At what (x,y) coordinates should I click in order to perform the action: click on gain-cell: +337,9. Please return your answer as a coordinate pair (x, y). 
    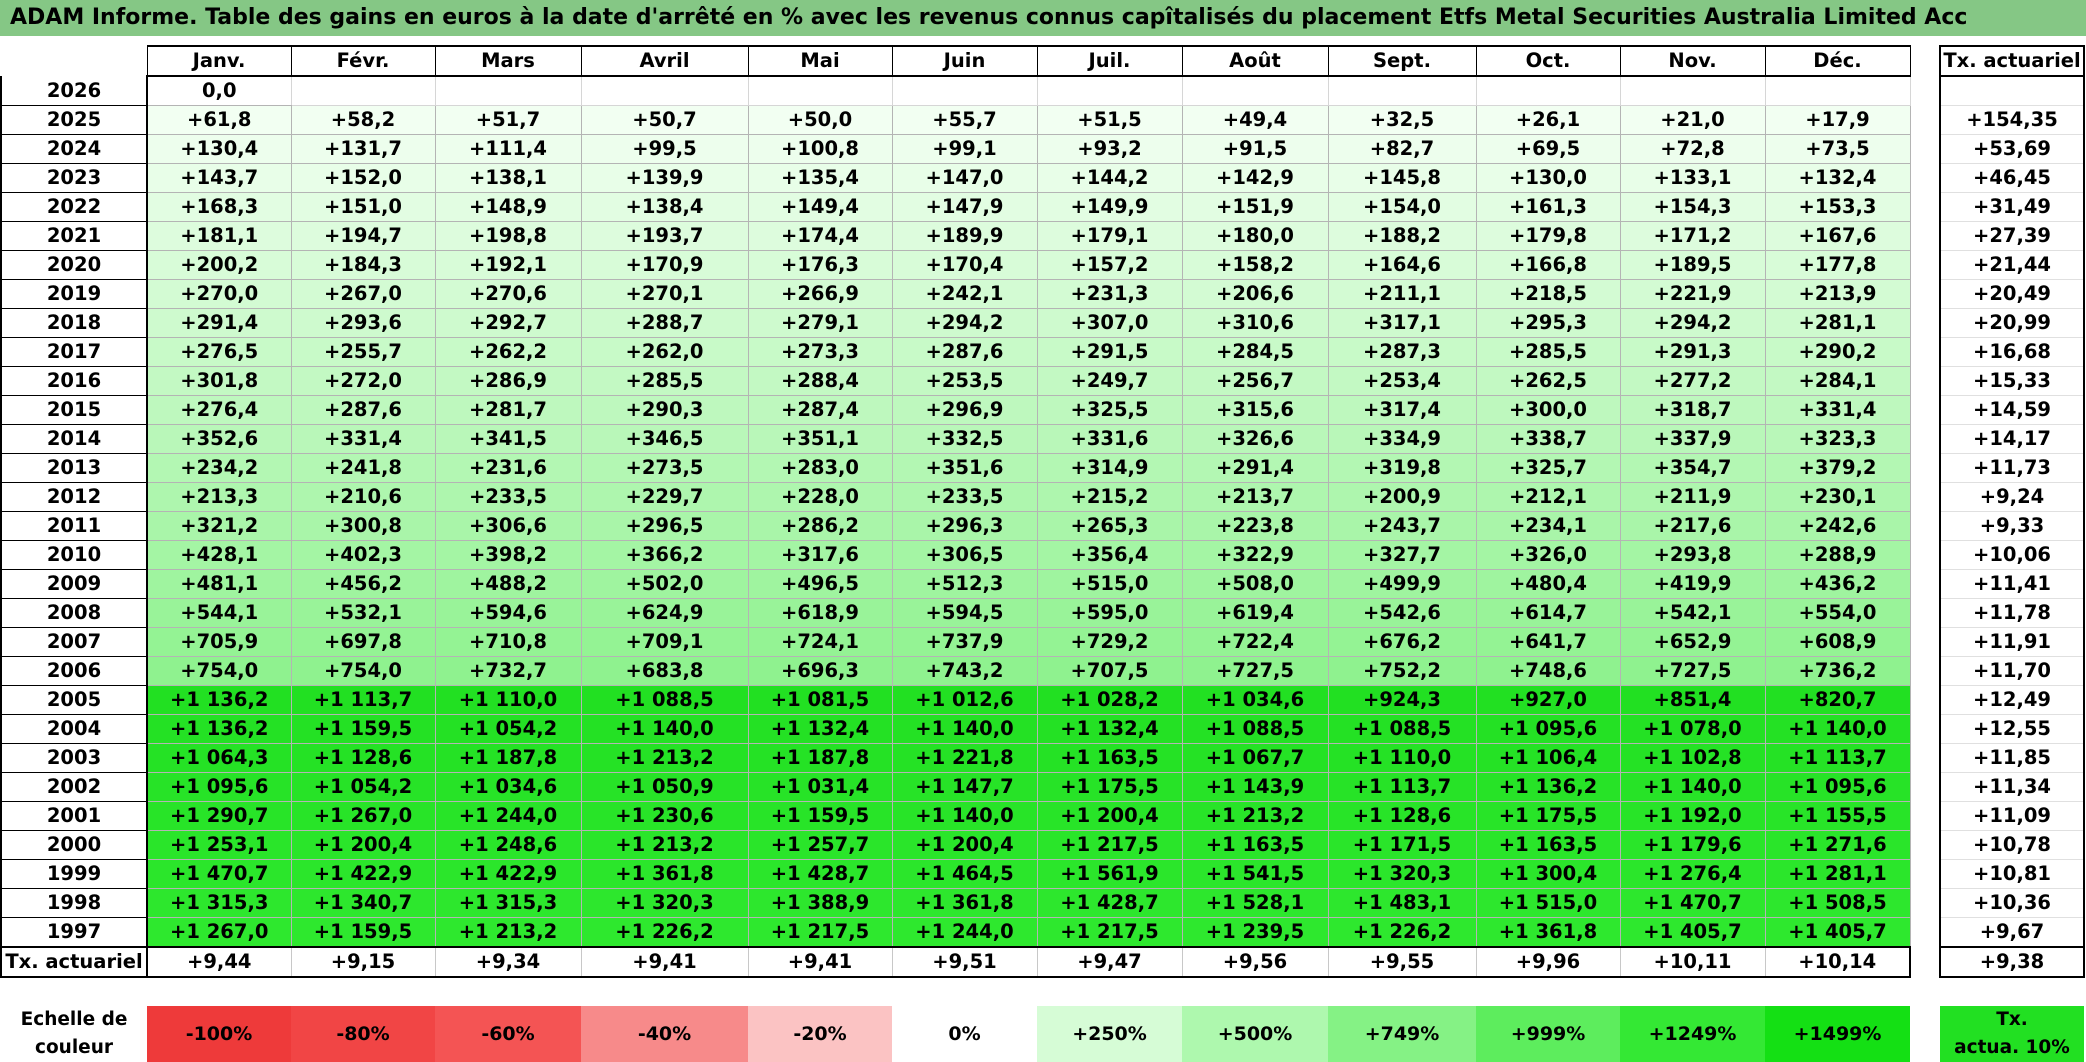
    Looking at the image, I should click on (1692, 439).